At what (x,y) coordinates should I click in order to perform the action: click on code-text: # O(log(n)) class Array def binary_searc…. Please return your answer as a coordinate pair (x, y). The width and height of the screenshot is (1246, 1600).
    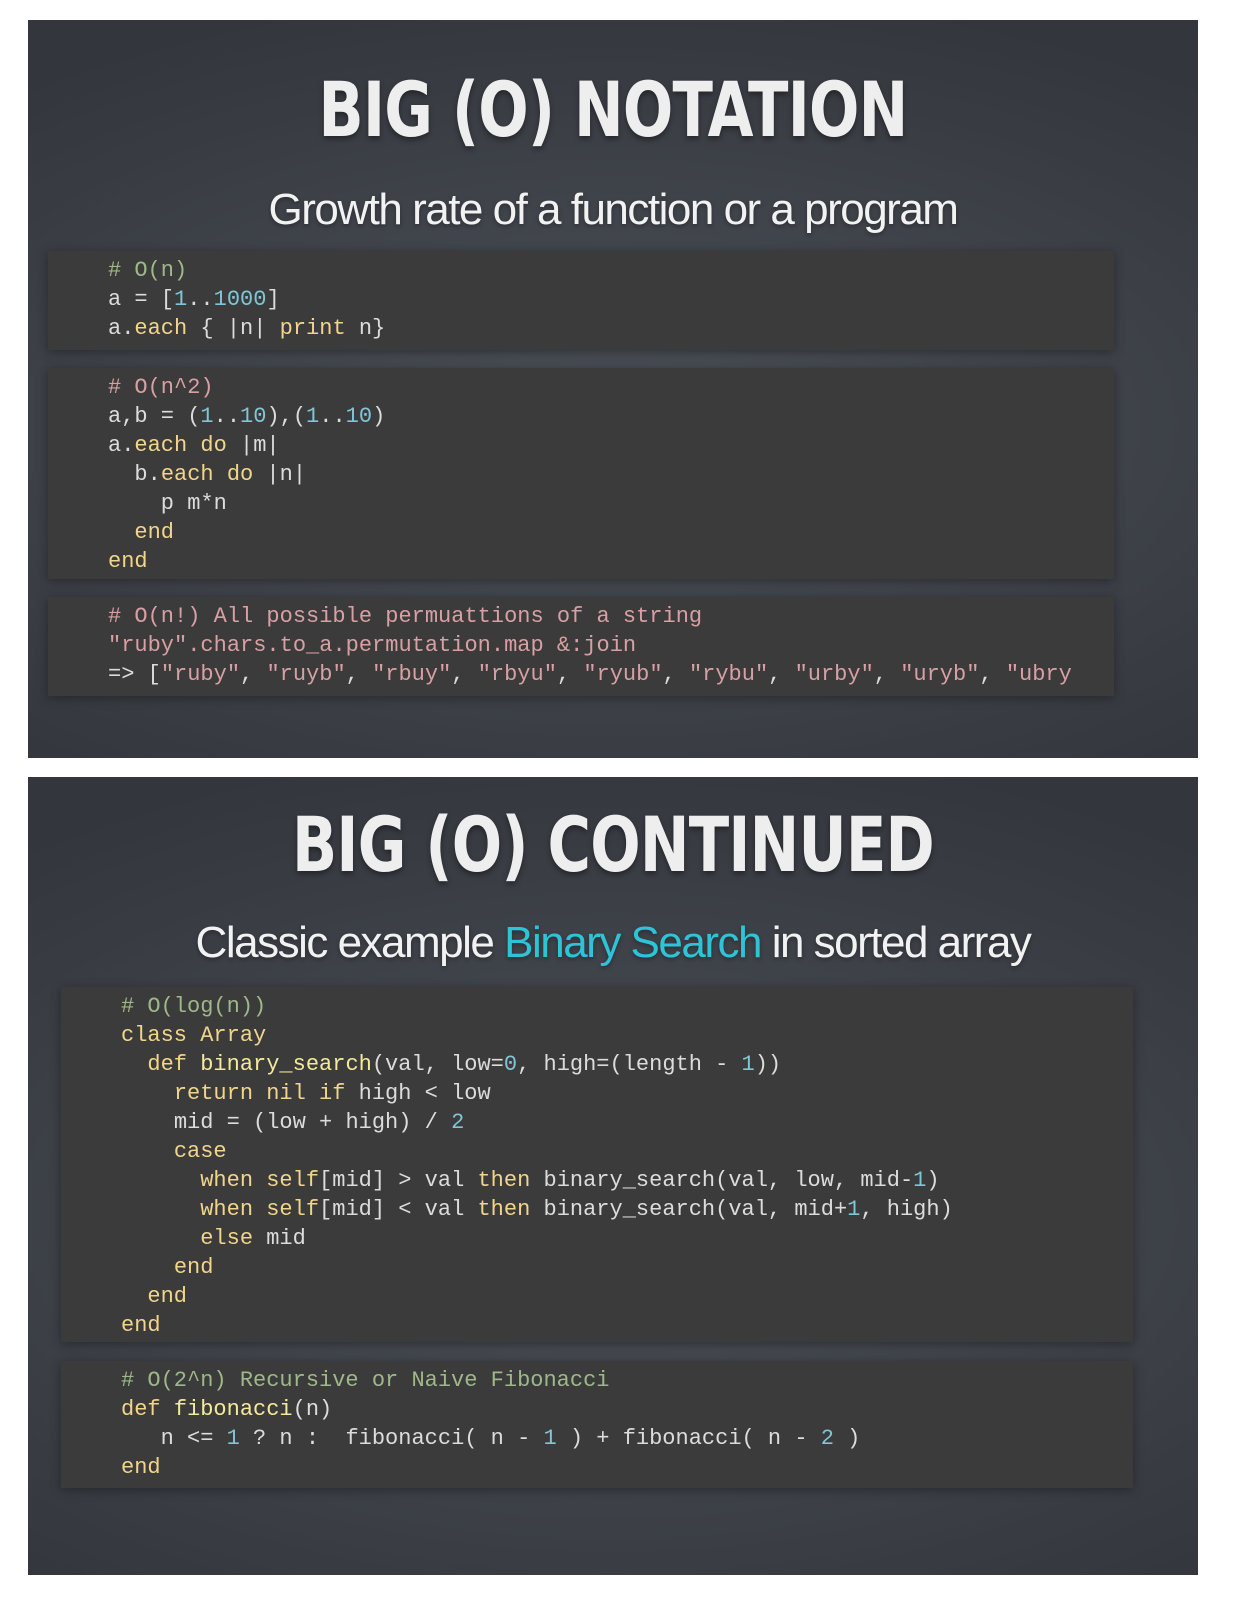
    Looking at the image, I should click on (537, 1166).